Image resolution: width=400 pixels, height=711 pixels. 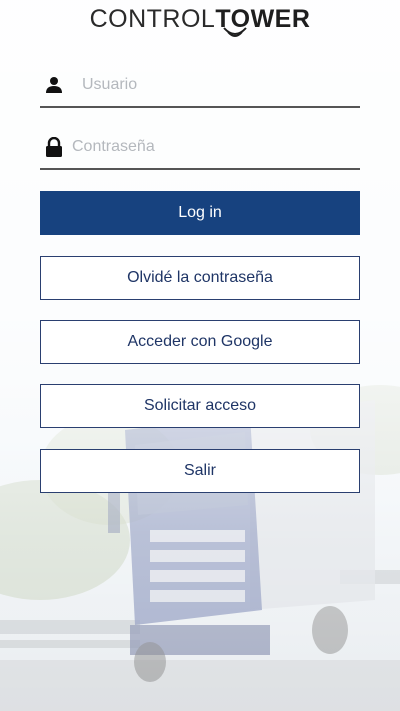 I want to click on forgot-password-button: Olvidé la contraseña, so click(x=200, y=278).